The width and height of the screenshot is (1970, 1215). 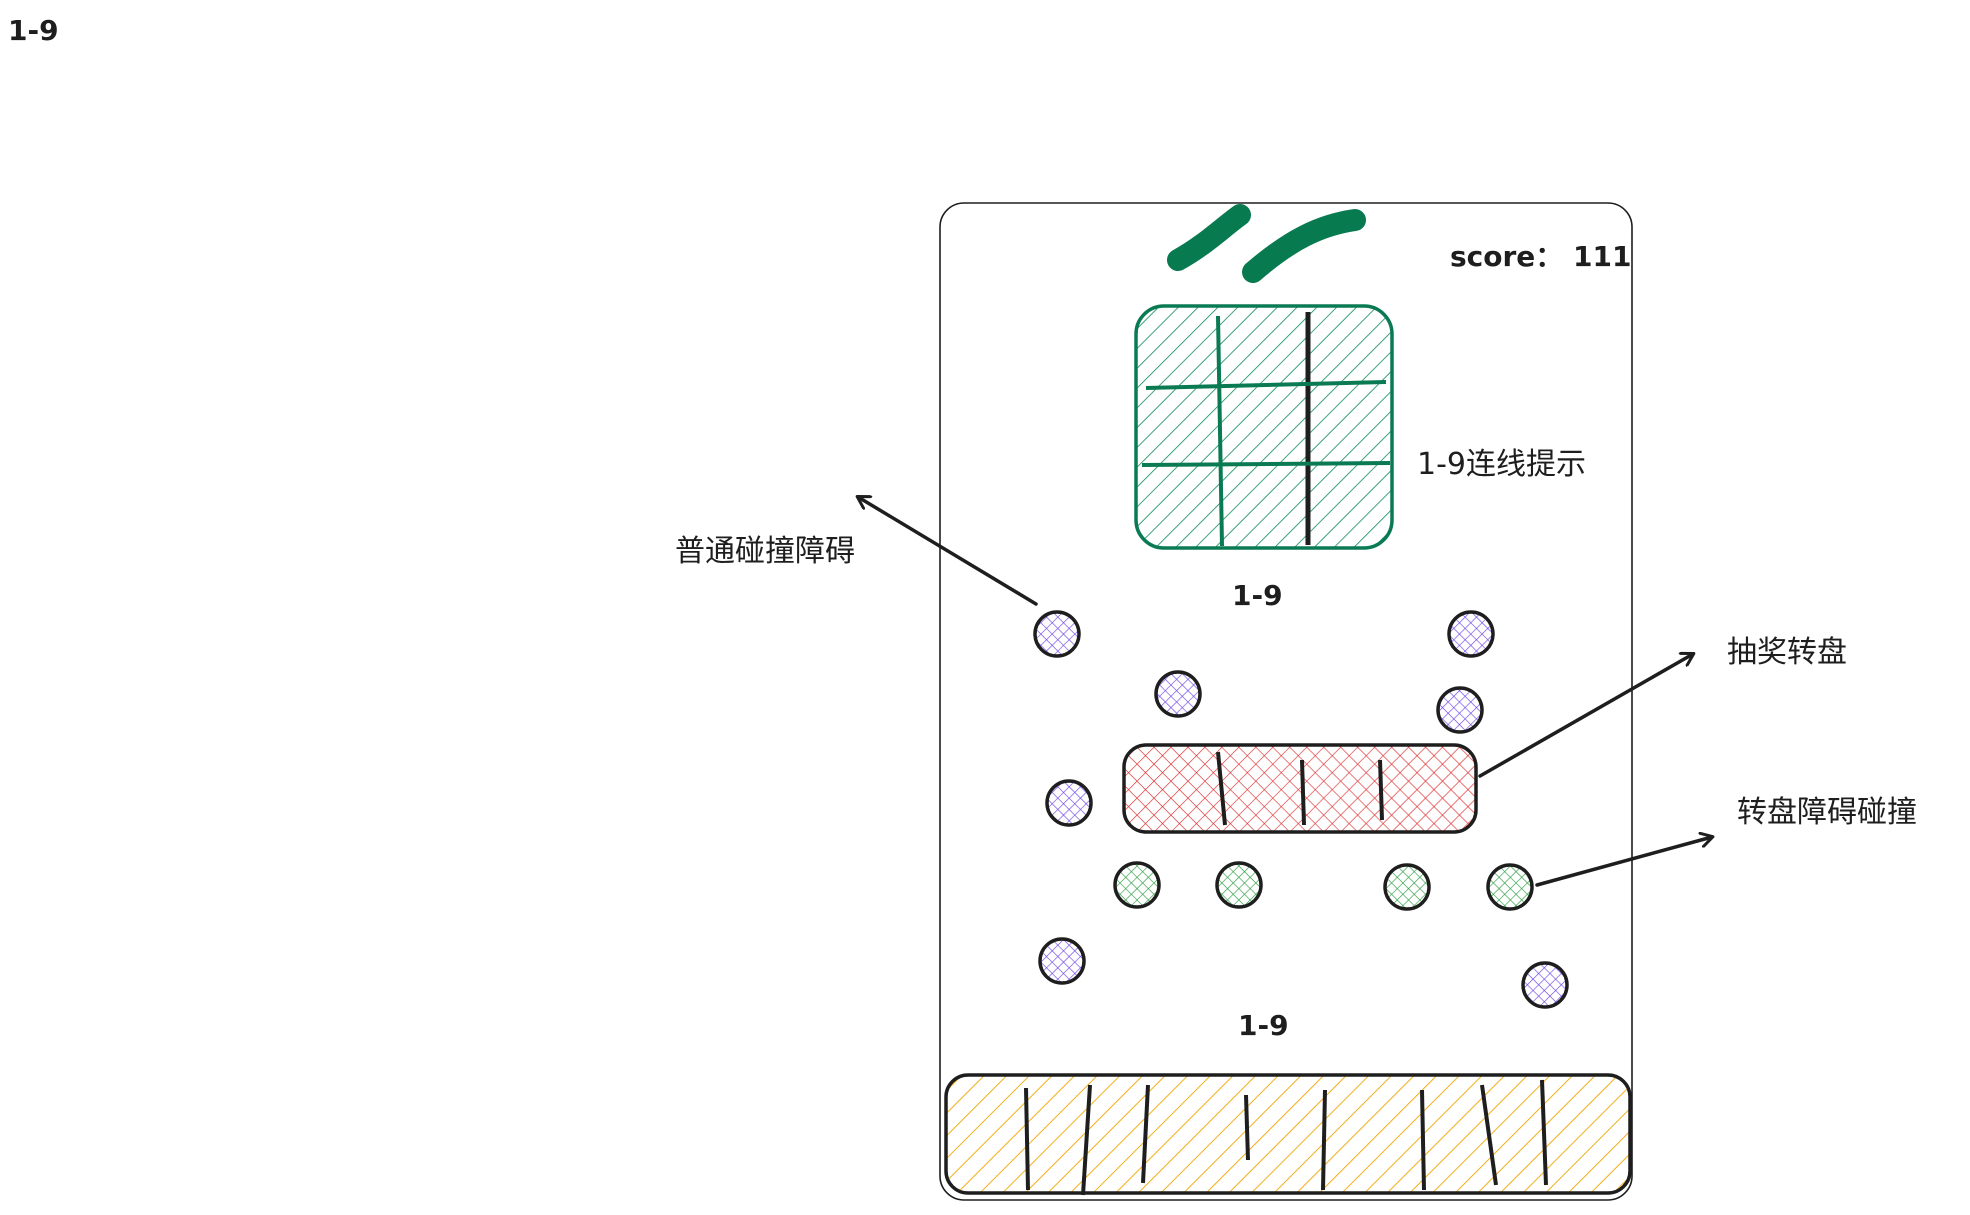 I want to click on lottery-wheel, so click(x=1300, y=788).